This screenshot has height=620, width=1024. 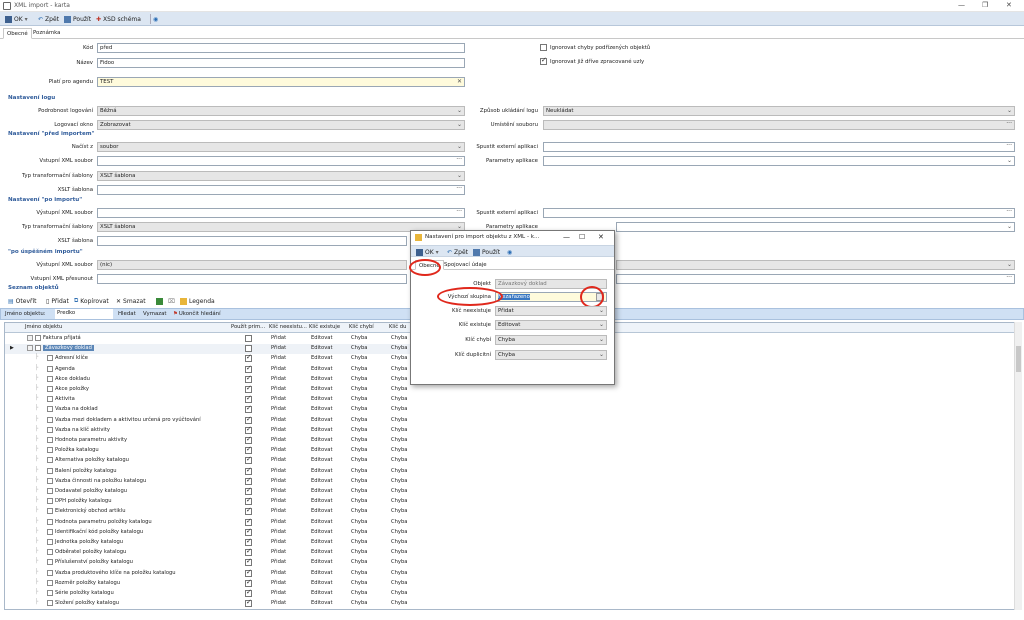 What do you see at coordinates (197, 301) in the screenshot?
I see `legend-button: Legenda` at bounding box center [197, 301].